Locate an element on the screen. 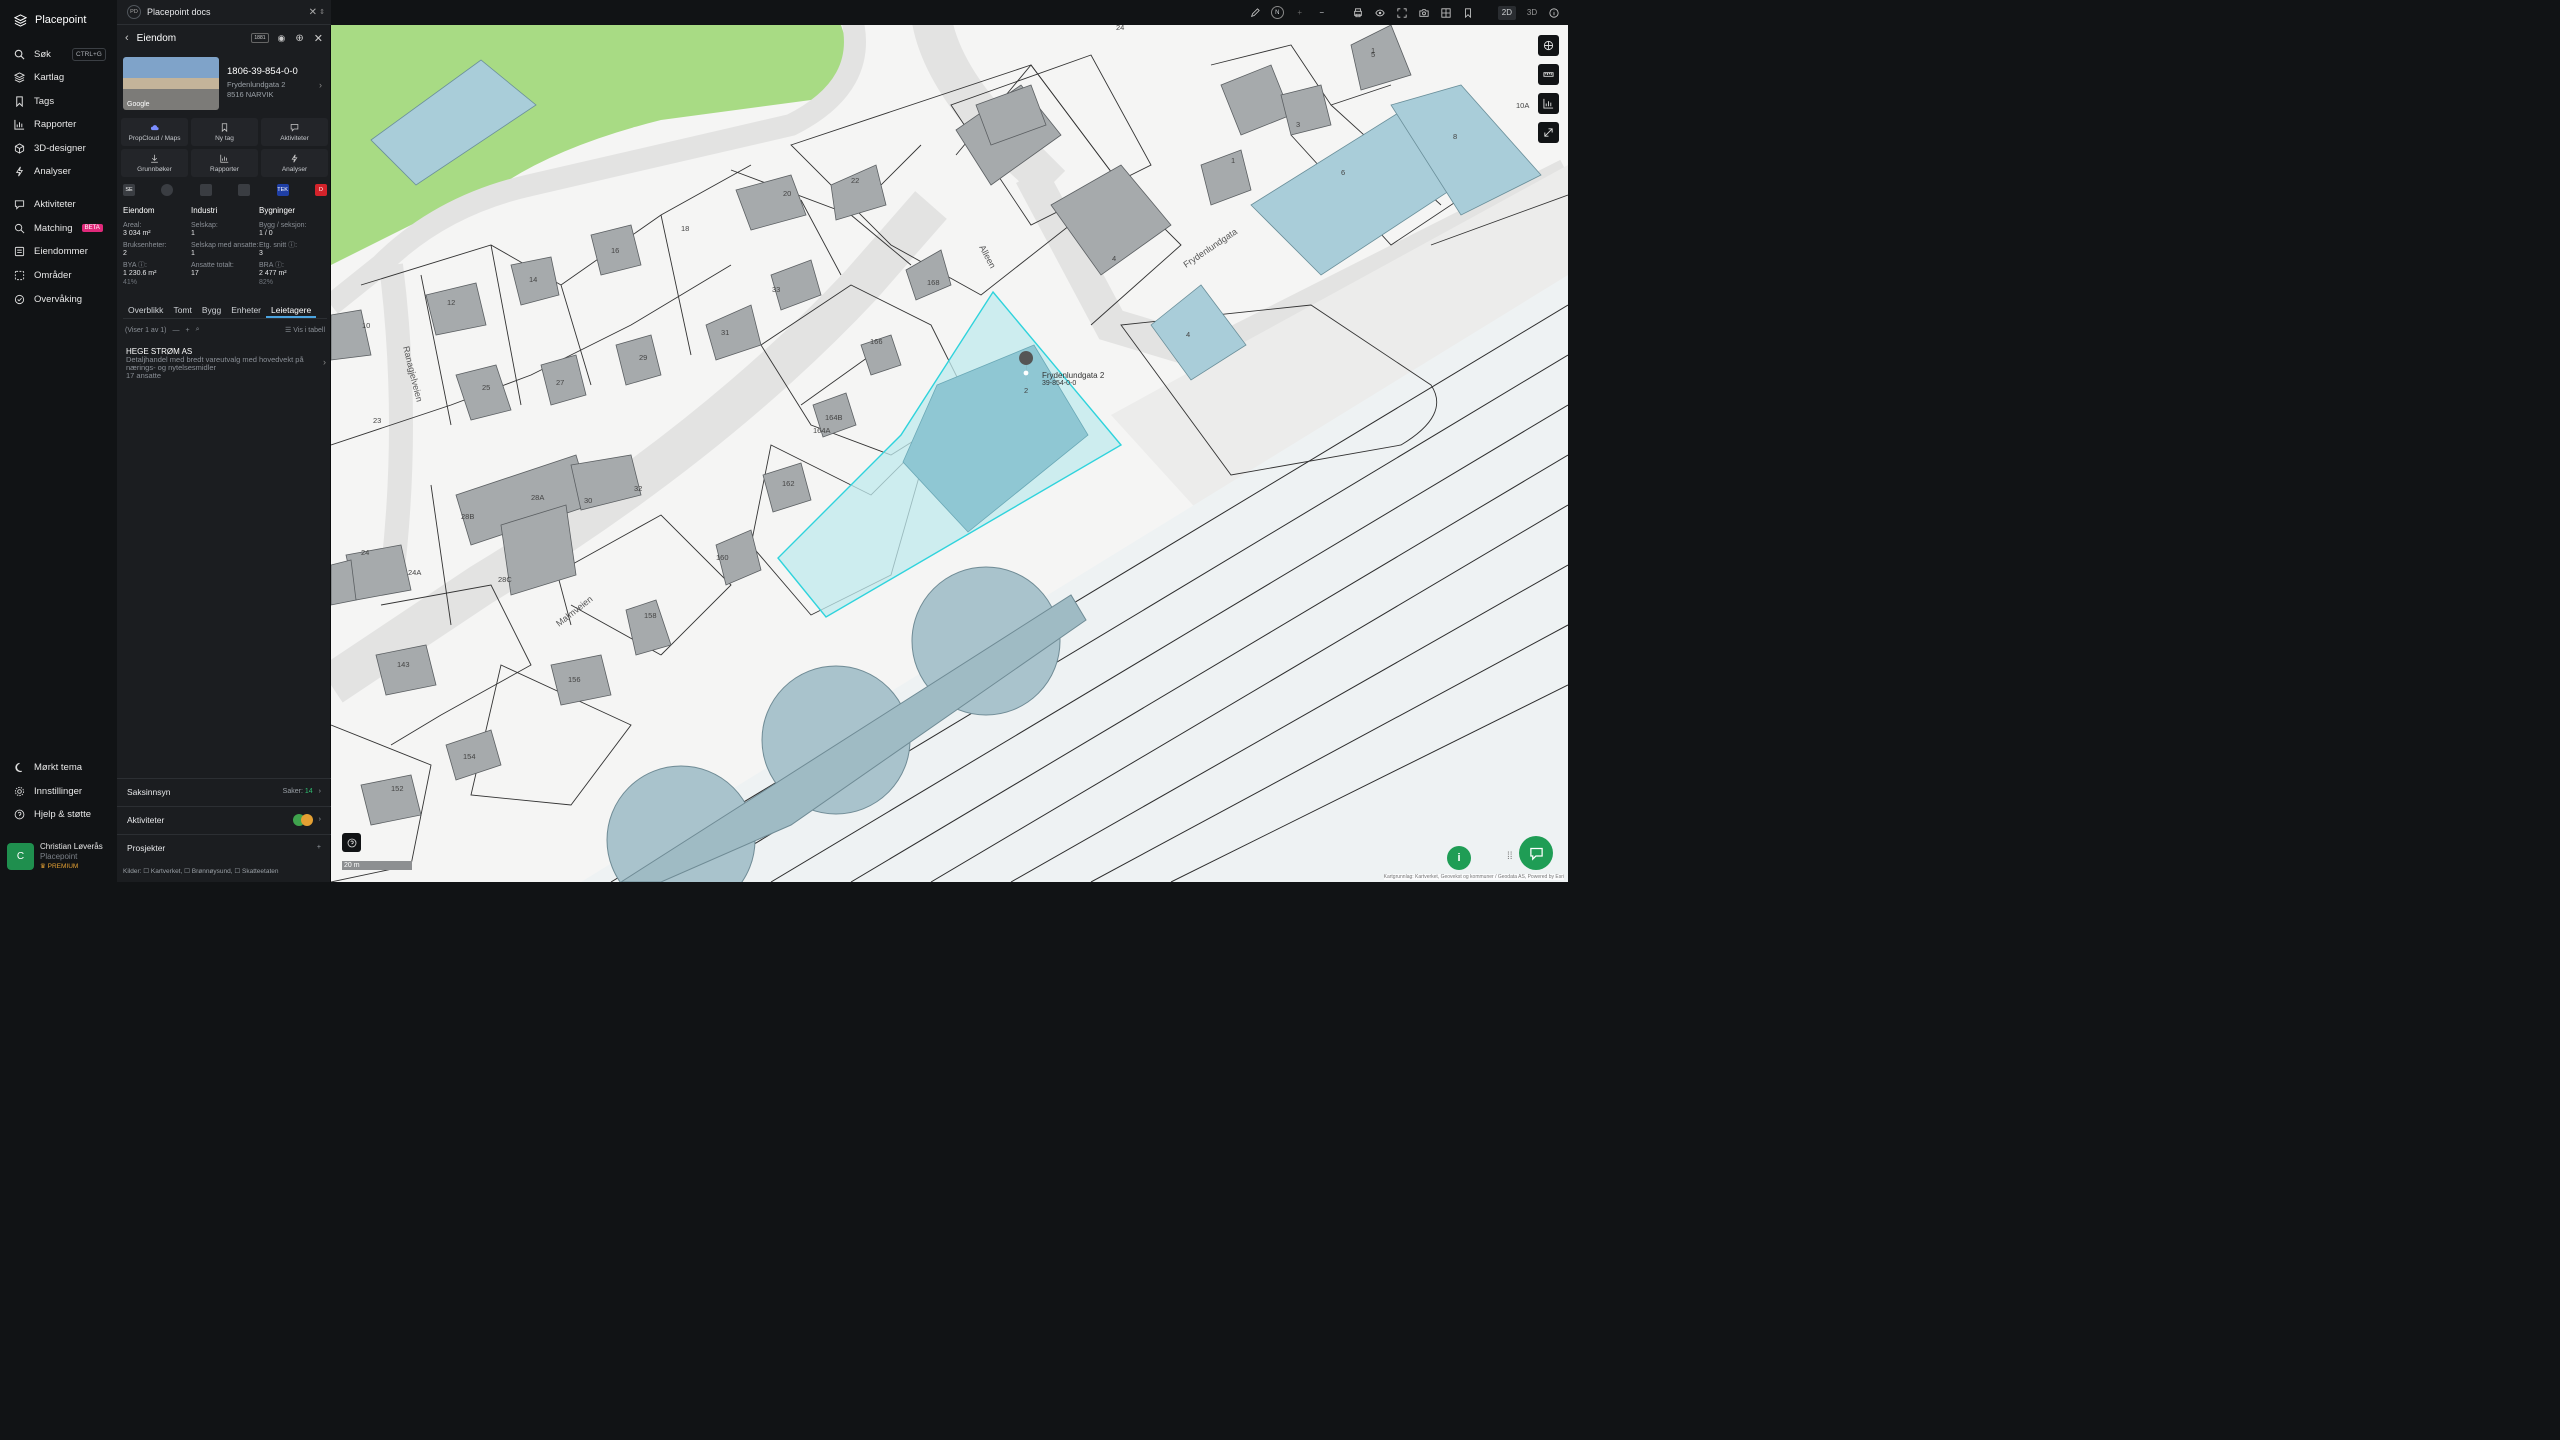 The height and width of the screenshot is (1440, 2560). nav-help: Hjelp & støtte is located at coordinates (52, 814).